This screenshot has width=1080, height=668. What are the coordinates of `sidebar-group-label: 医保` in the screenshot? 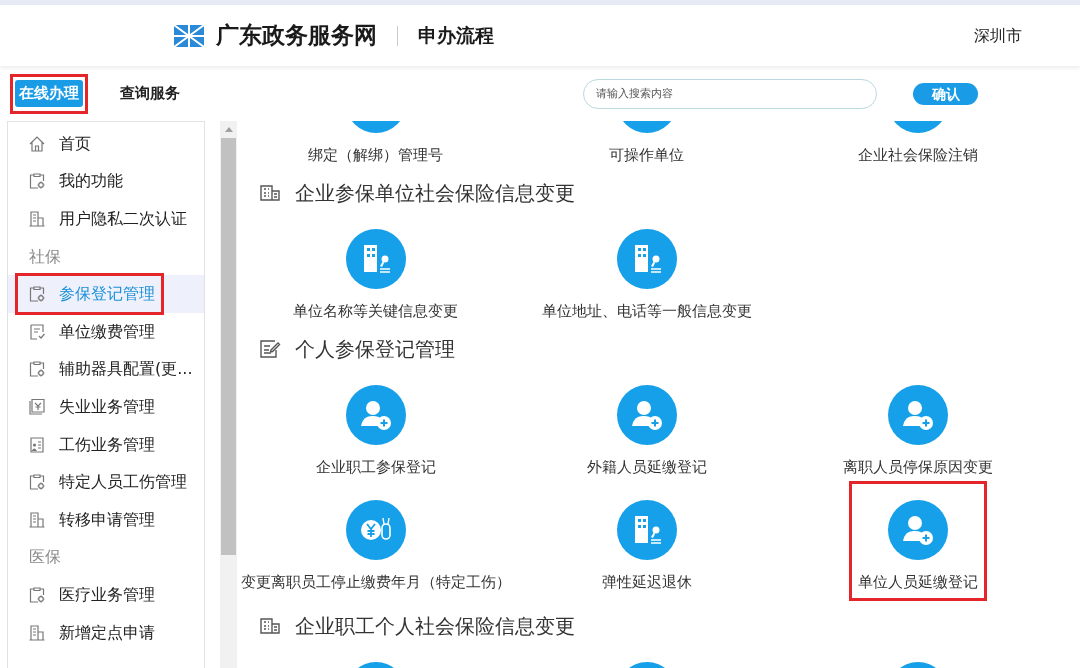 It's located at (45, 557).